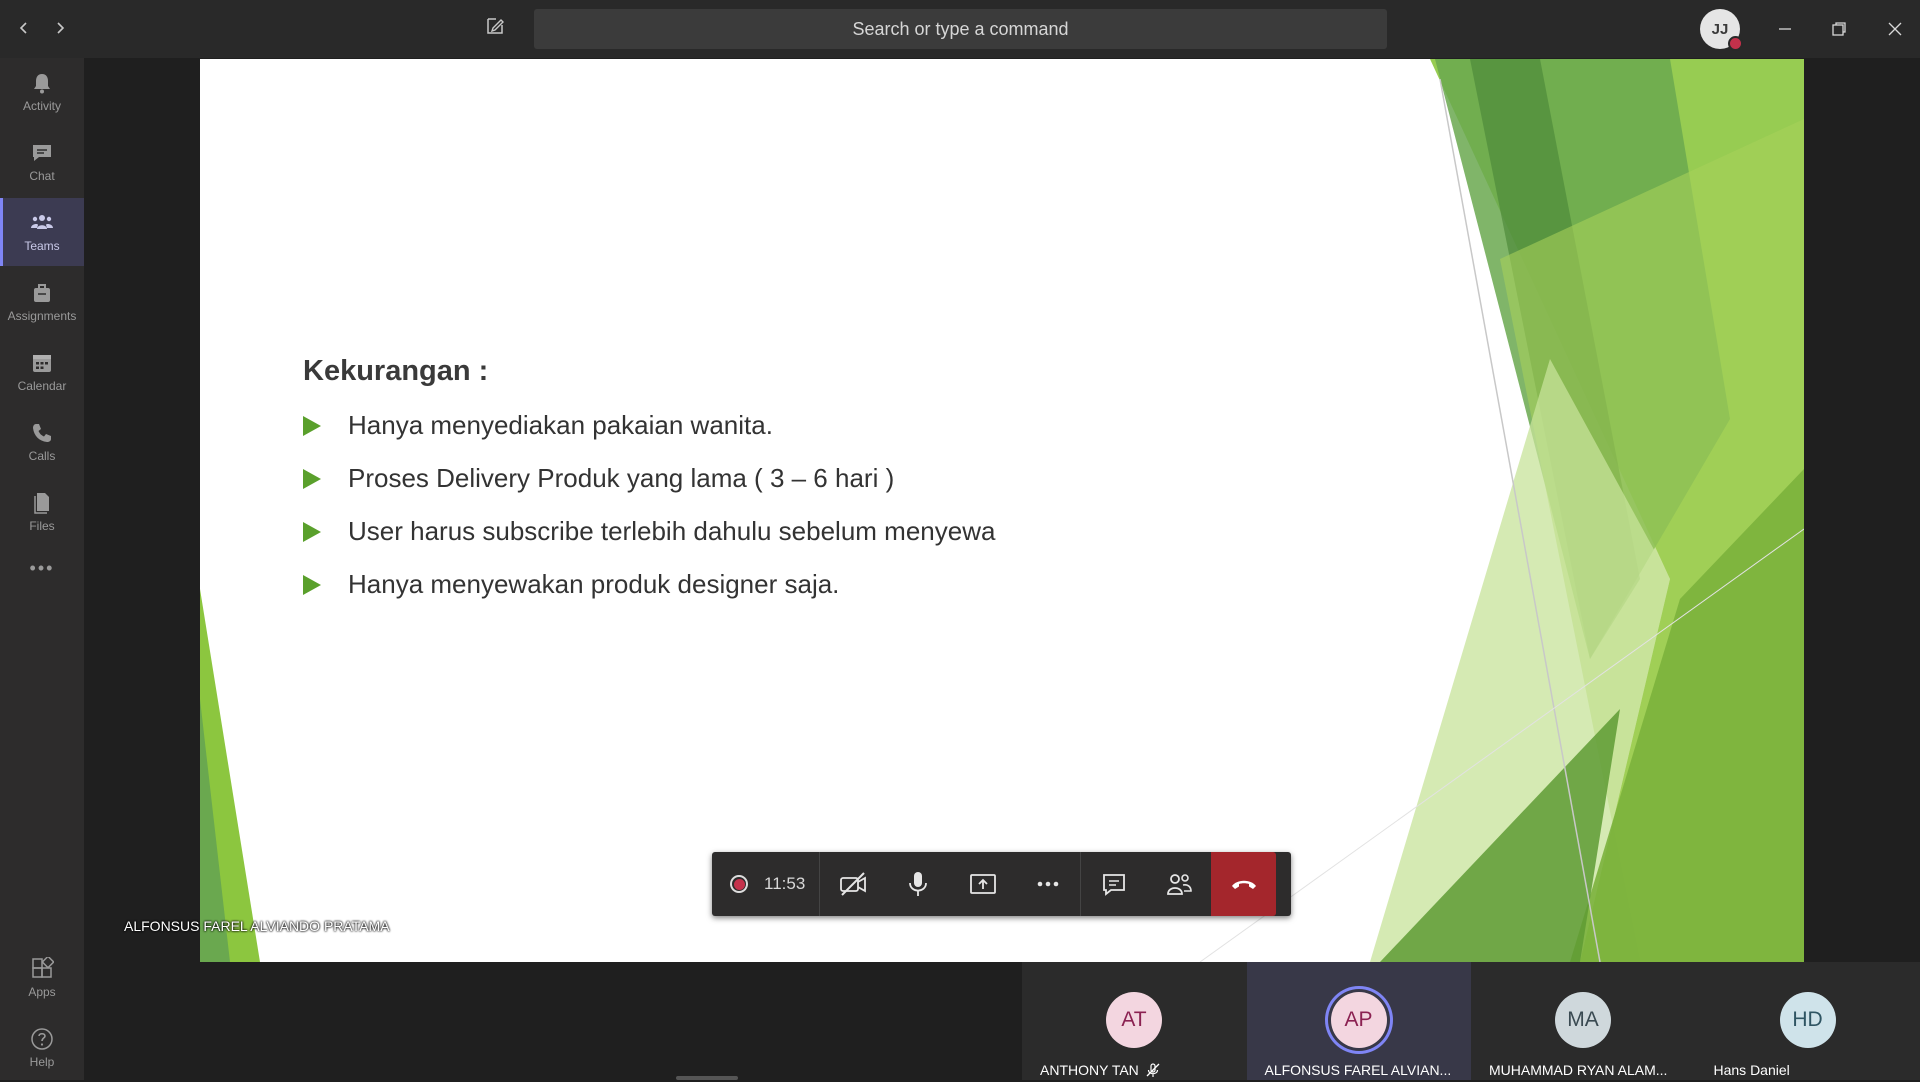 The image size is (1920, 1082). I want to click on rail-item-assignments: Assignments, so click(42, 302).